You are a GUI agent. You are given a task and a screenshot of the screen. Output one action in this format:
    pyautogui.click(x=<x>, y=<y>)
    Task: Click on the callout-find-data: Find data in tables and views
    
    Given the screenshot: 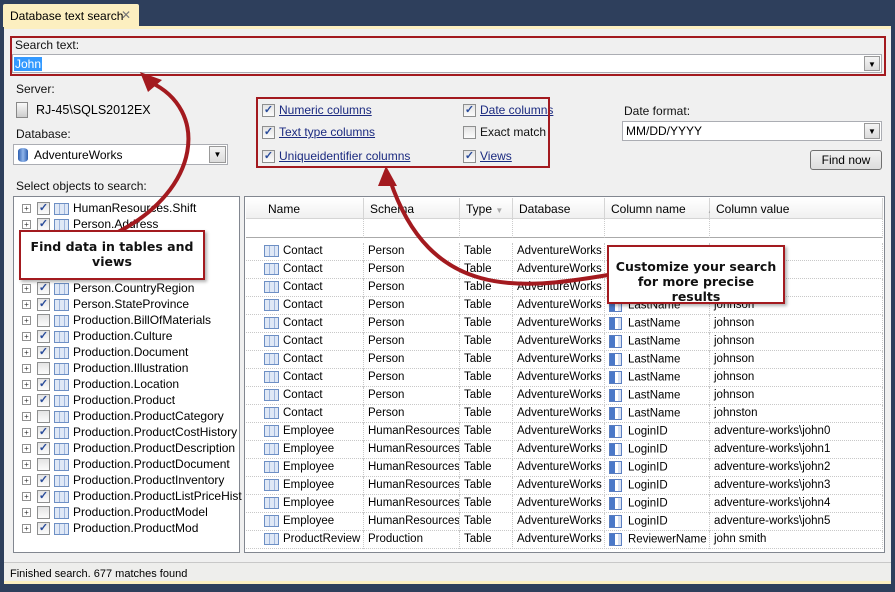 What is the action you would take?
    pyautogui.click(x=112, y=255)
    